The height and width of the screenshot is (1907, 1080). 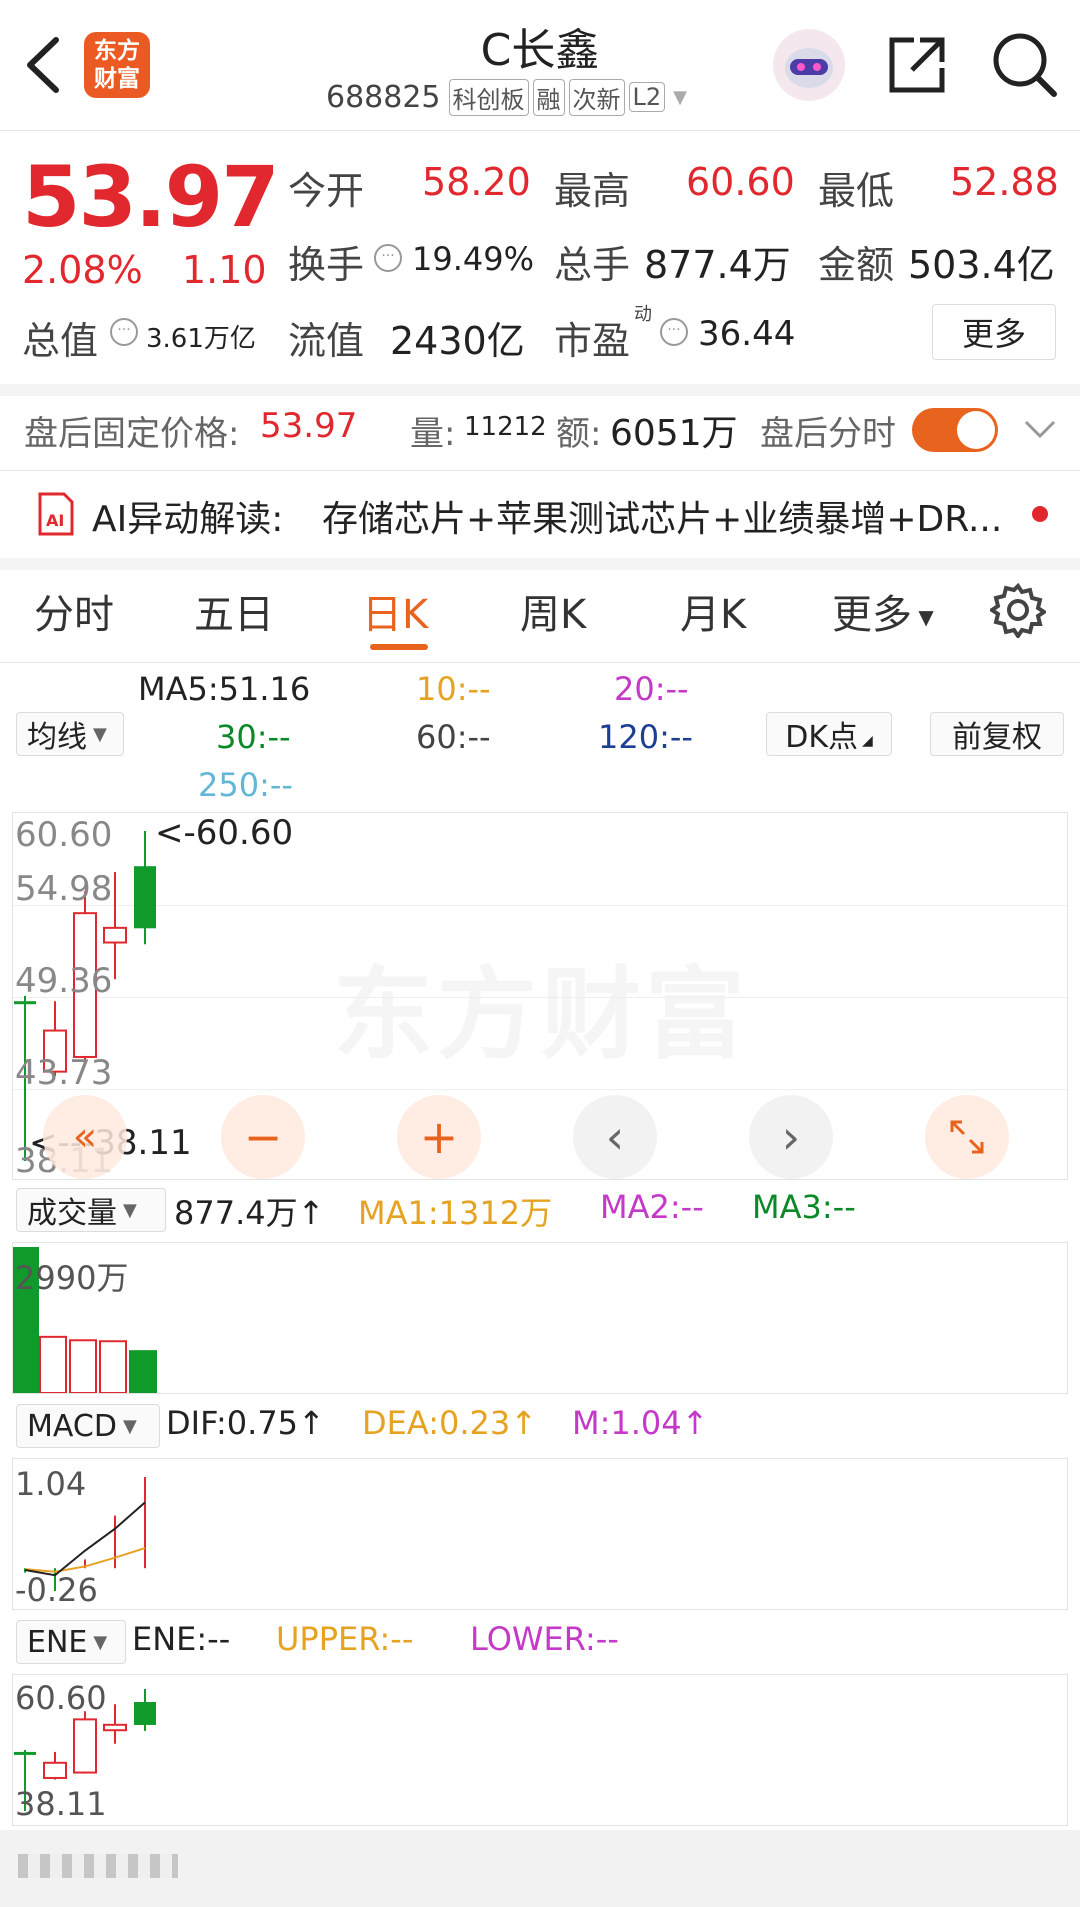 I want to click on ma-selector-label: 均线, so click(x=57, y=737).